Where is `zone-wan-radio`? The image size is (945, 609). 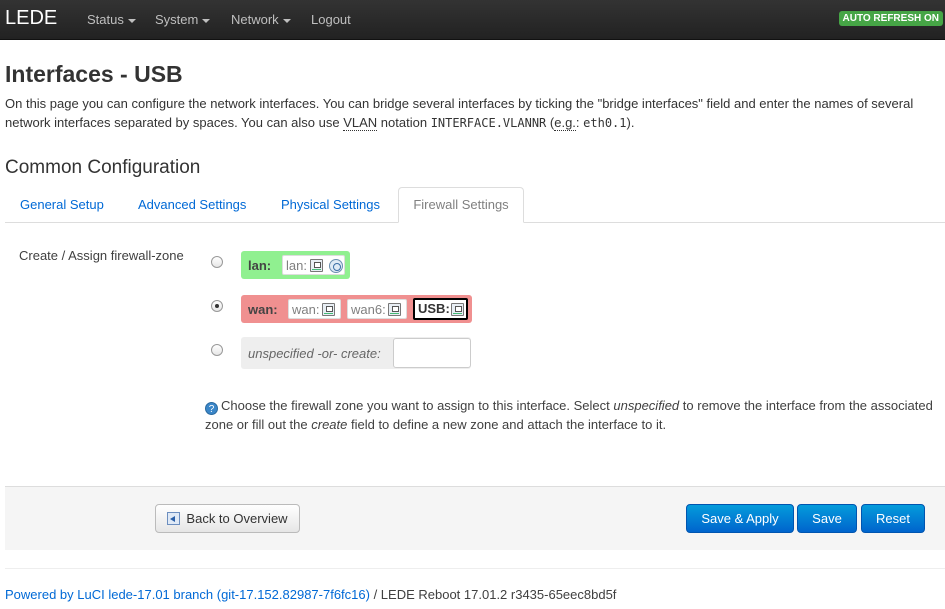
zone-wan-radio is located at coordinates (217, 306).